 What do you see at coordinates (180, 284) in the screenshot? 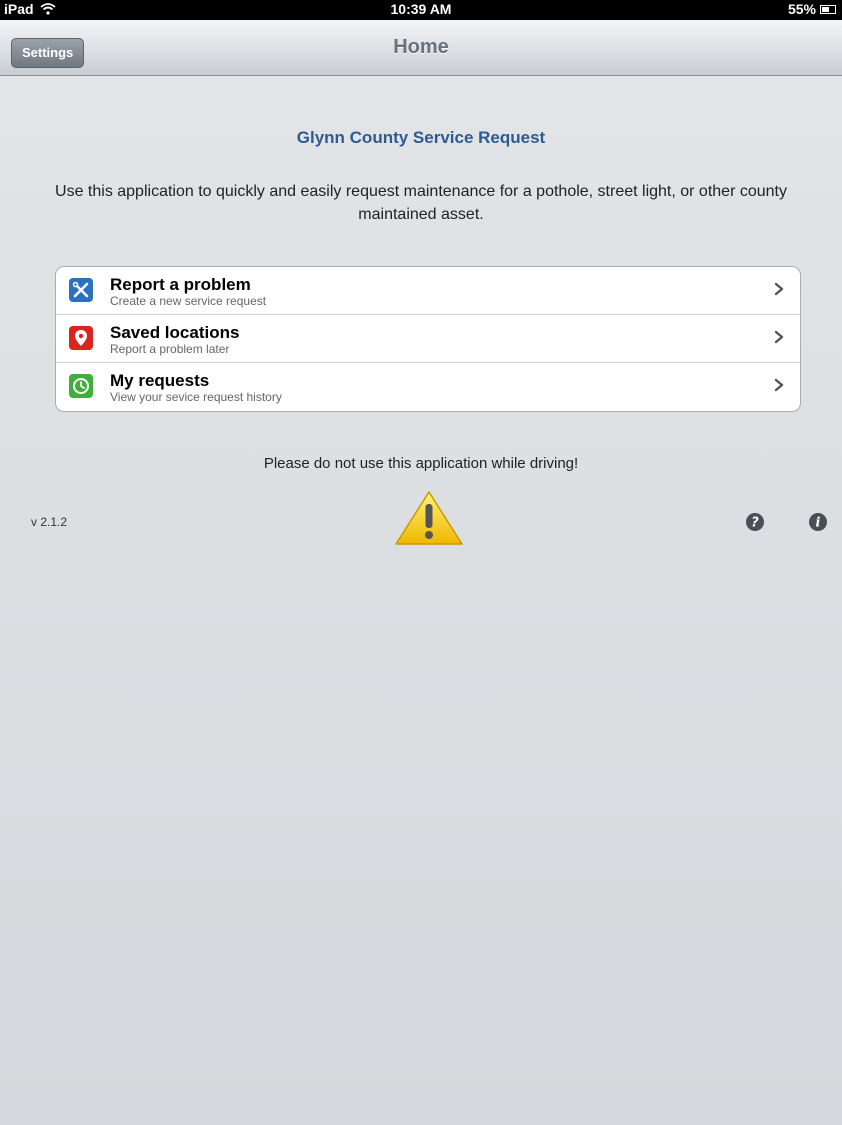
I see `menu-item-label: Report a problem` at bounding box center [180, 284].